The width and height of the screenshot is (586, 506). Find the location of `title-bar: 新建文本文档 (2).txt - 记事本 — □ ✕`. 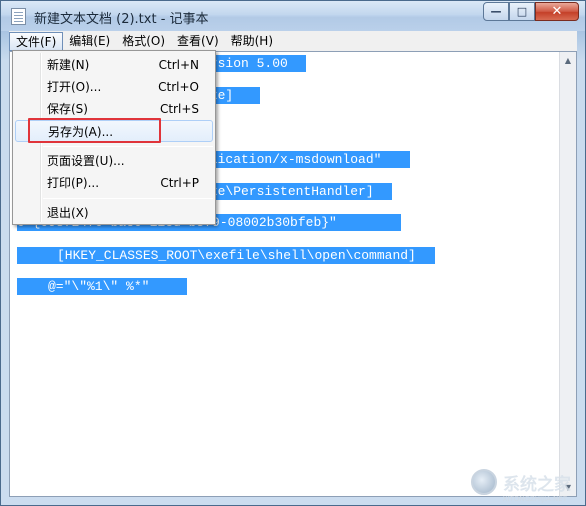

title-bar: 新建文本文档 (2).txt - 记事本 — □ ✕ is located at coordinates (293, 16).